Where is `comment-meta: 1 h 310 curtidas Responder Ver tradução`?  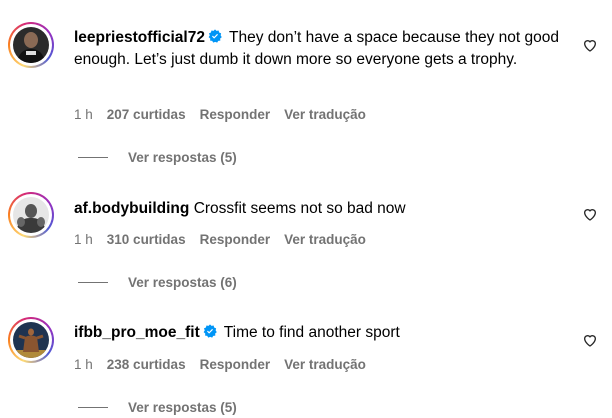
comment-meta: 1 h 310 curtidas Responder Ver tradução is located at coordinates (227, 239).